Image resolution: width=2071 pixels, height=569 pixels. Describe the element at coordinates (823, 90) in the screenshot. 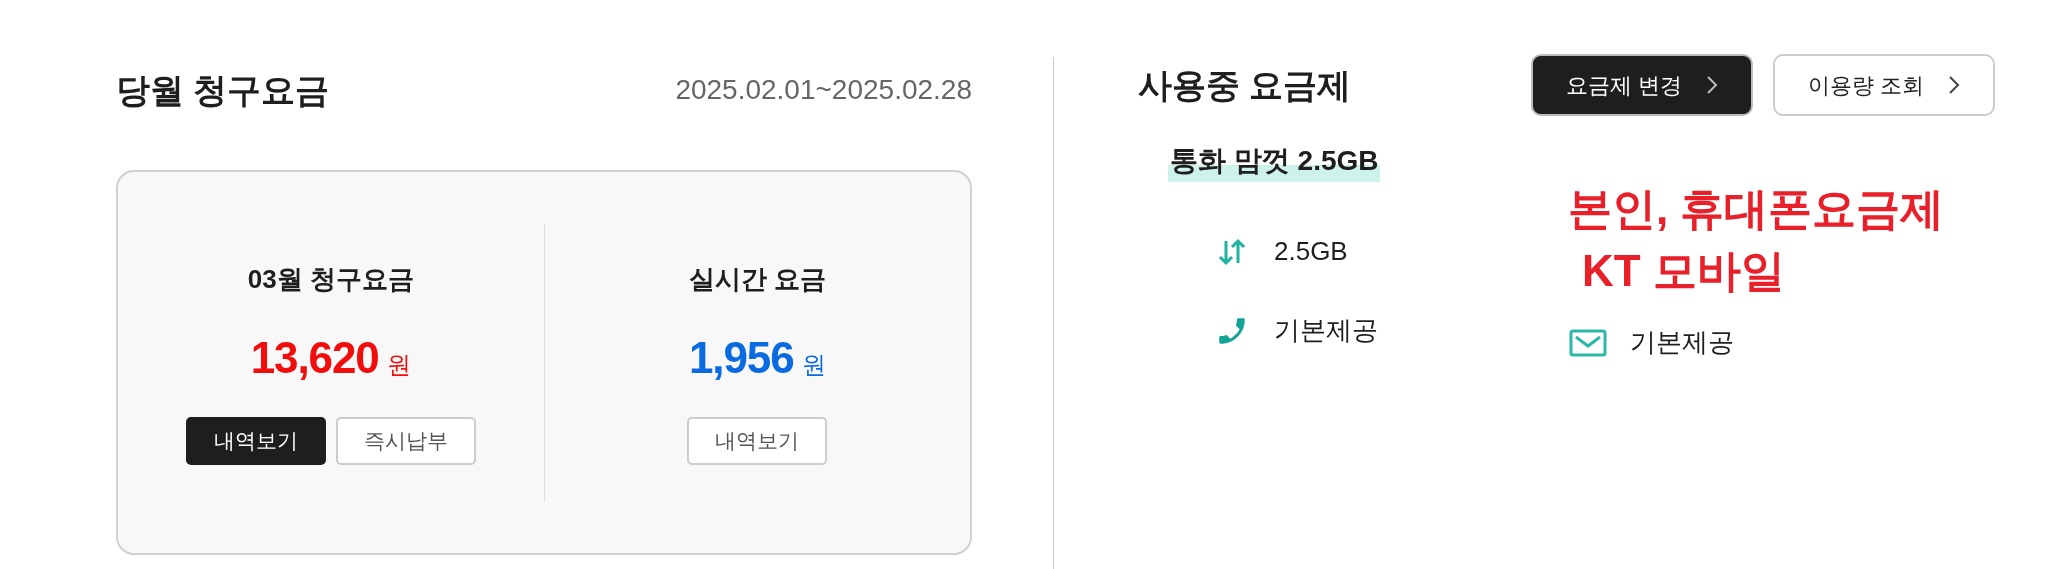

I see `billing-period: 2025.02.01~2025.02.28` at that location.